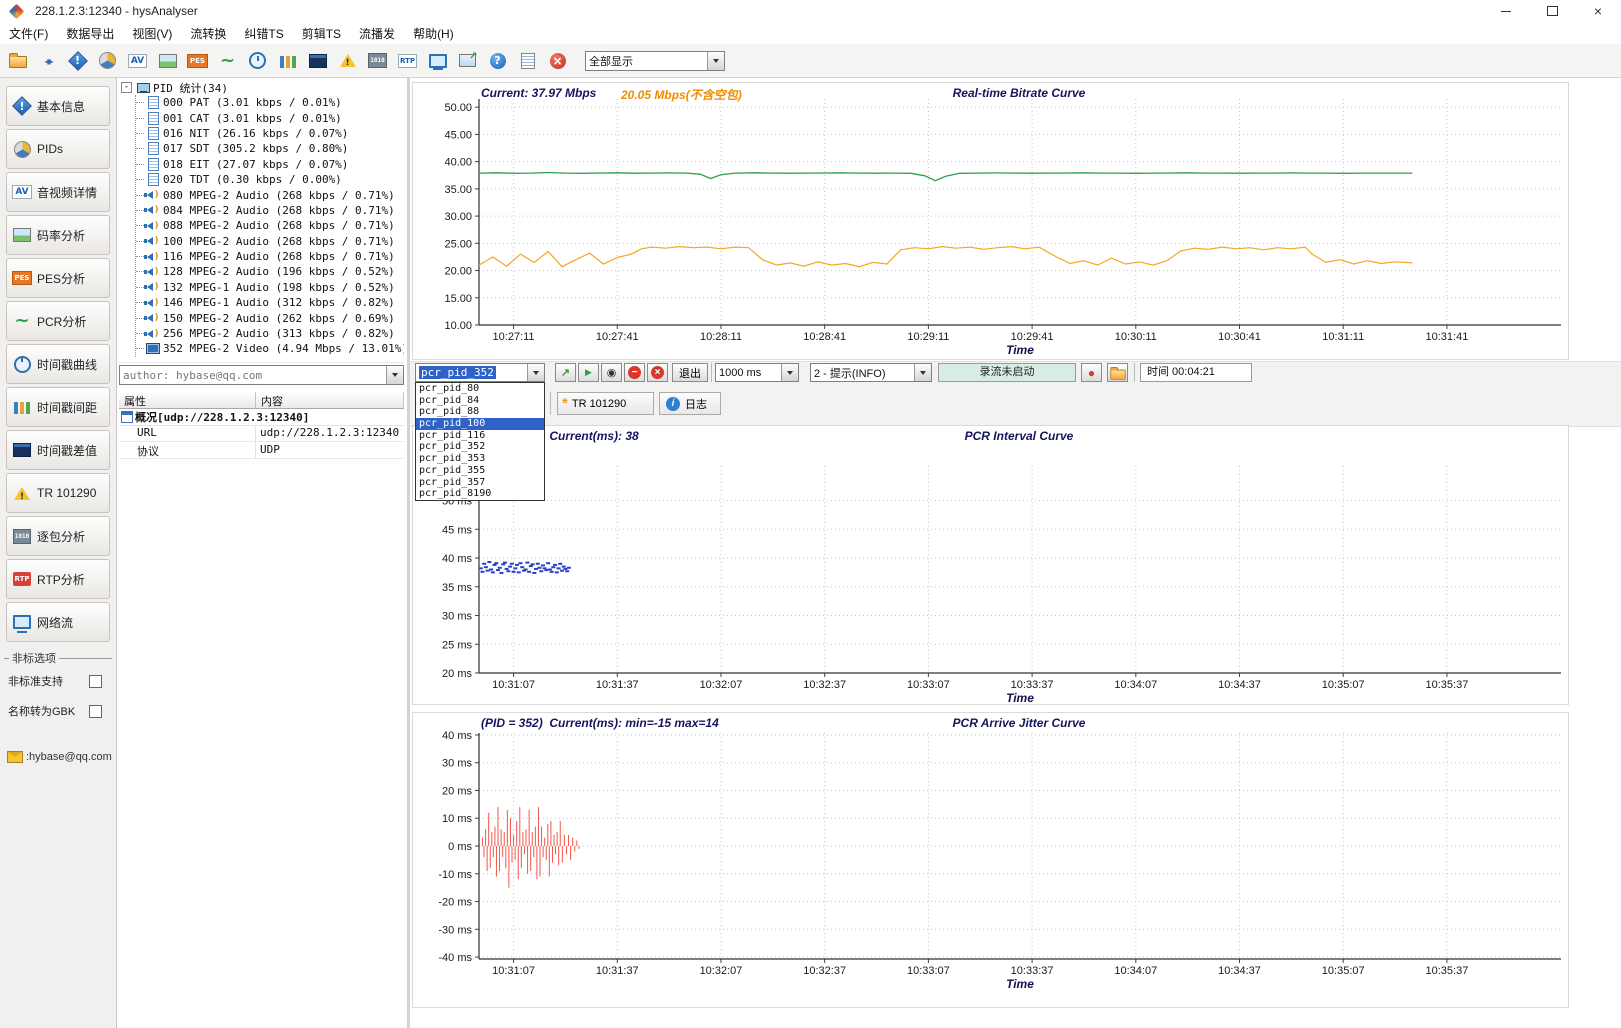 The width and height of the screenshot is (1621, 1028). Describe the element at coordinates (657, 372) in the screenshot. I see `stop-button: ×` at that location.